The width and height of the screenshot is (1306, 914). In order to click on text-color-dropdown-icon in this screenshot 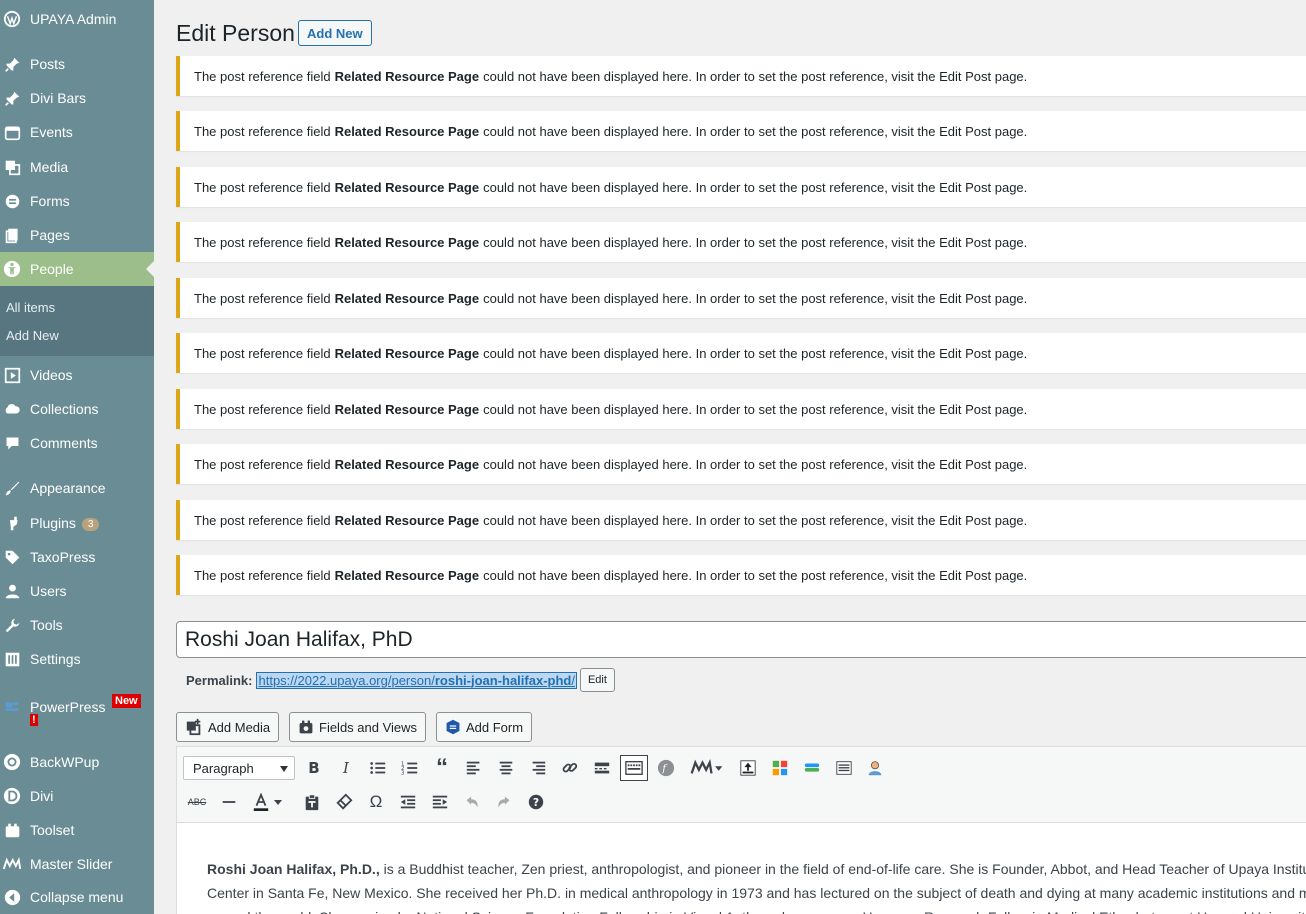, I will do `click(278, 802)`.